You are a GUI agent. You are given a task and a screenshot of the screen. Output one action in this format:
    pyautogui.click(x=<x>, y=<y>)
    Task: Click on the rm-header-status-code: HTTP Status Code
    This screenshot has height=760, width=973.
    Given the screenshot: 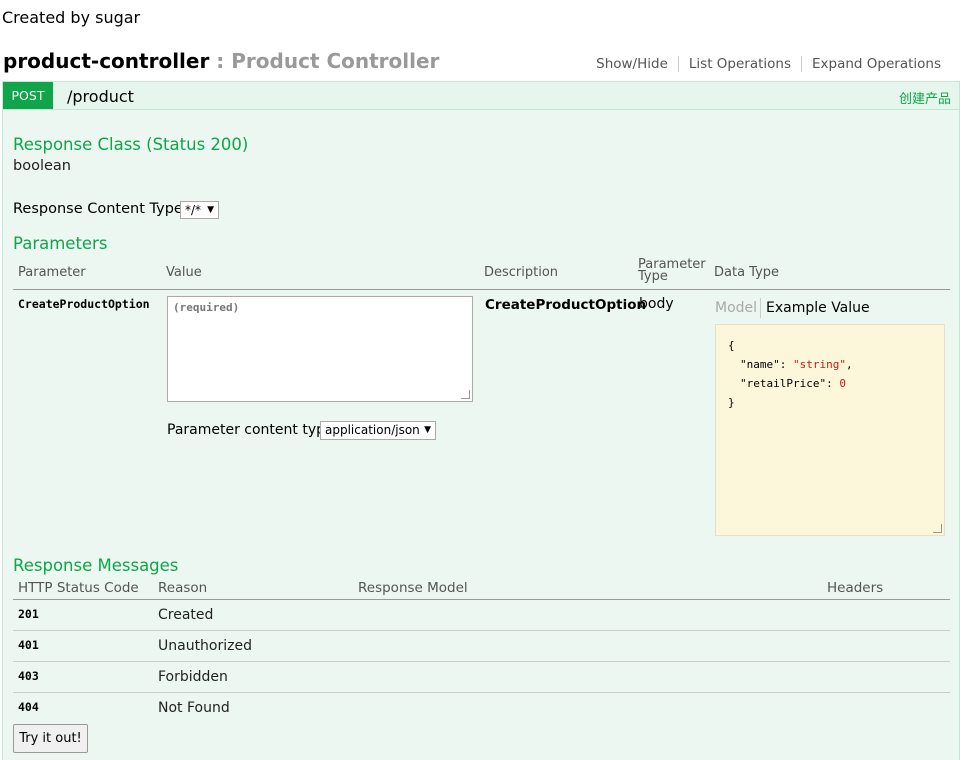 What is the action you would take?
    pyautogui.click(x=78, y=588)
    